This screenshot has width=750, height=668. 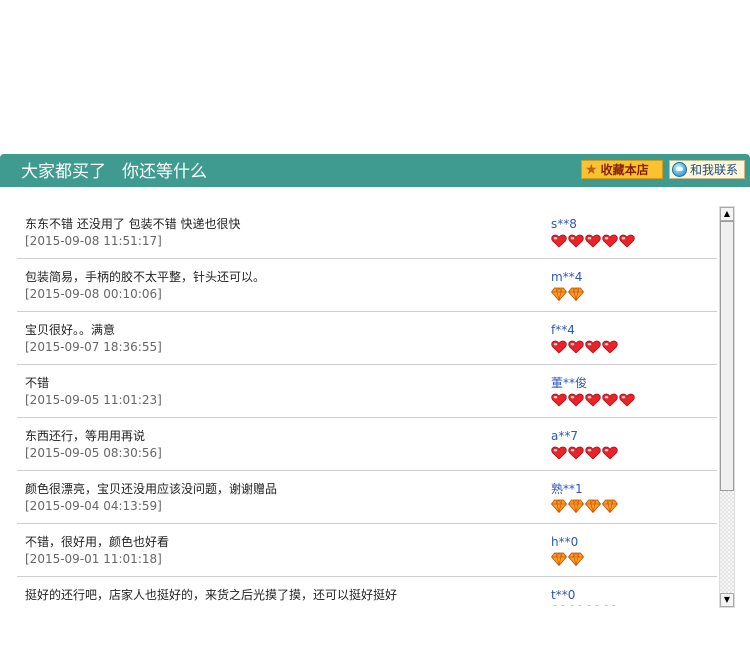 I want to click on contact-me-button: 和我联系, so click(x=707, y=169).